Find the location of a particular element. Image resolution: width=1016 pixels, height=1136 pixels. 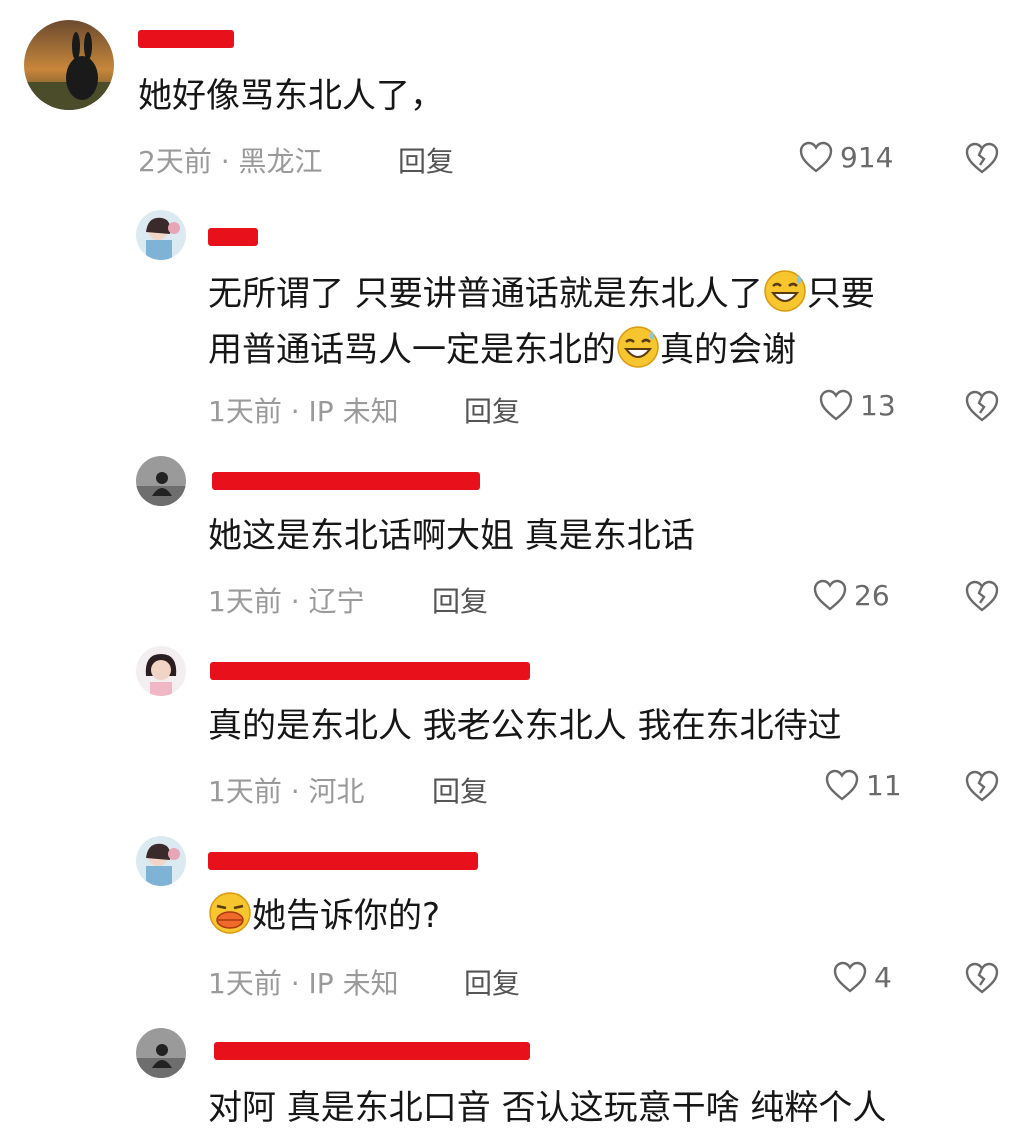

comment-time: 2天前 is located at coordinates (175, 161).